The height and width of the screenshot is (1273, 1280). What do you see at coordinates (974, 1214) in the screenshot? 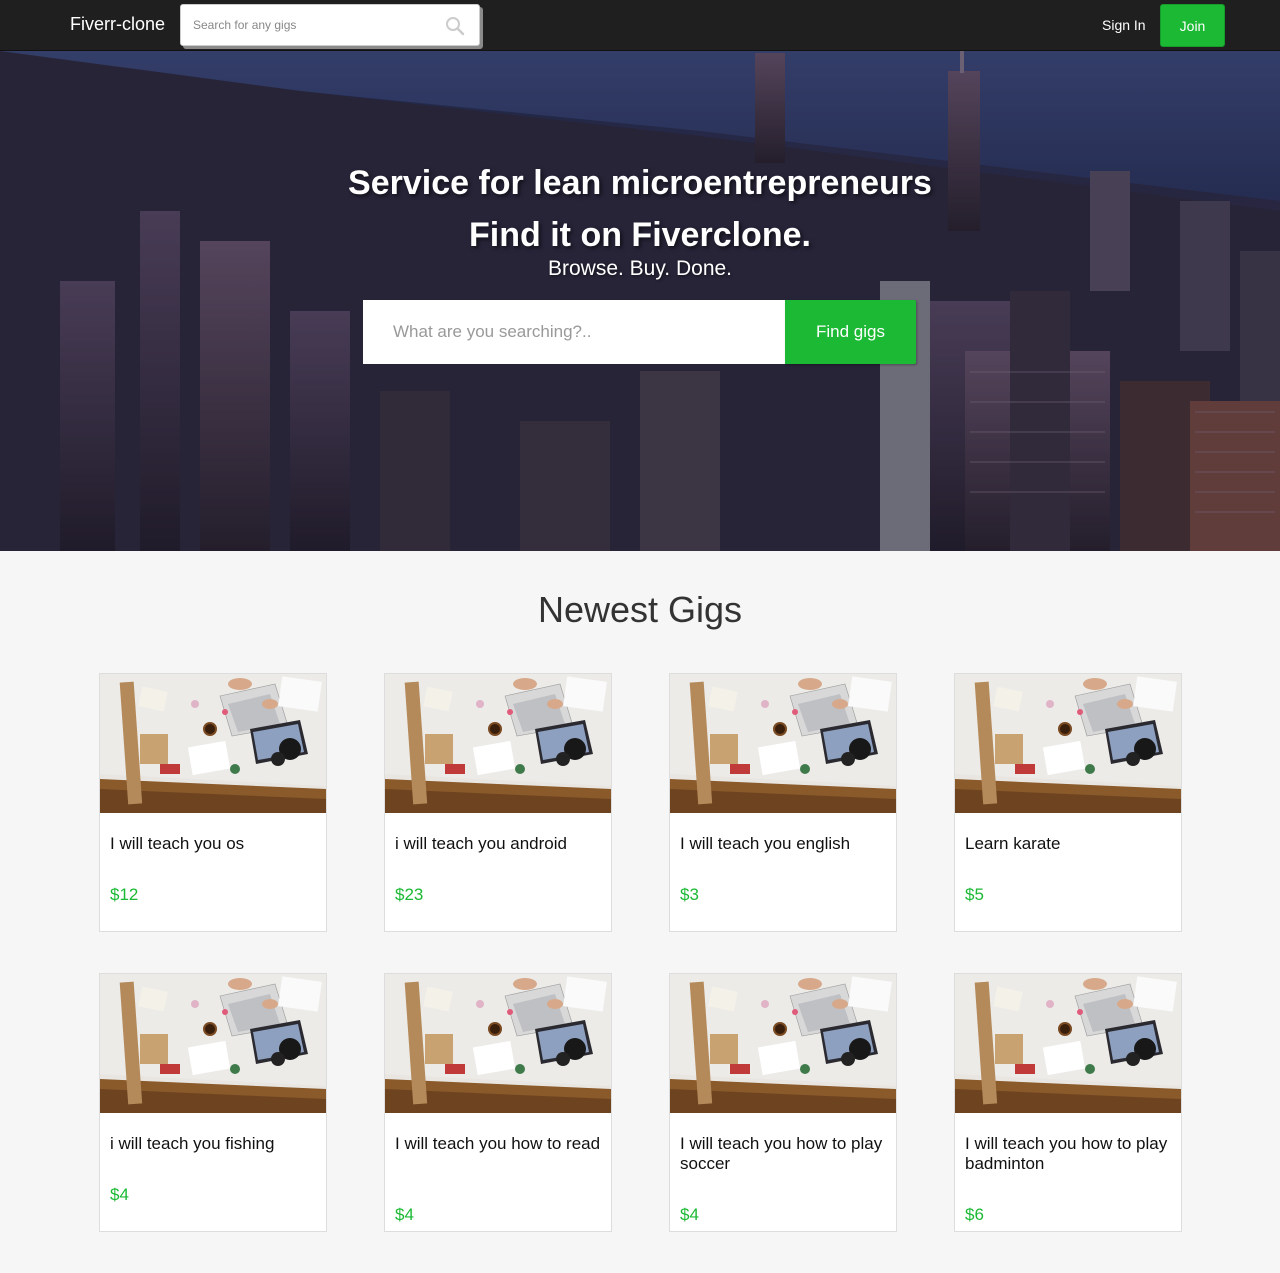
I see `gig-price: $6` at bounding box center [974, 1214].